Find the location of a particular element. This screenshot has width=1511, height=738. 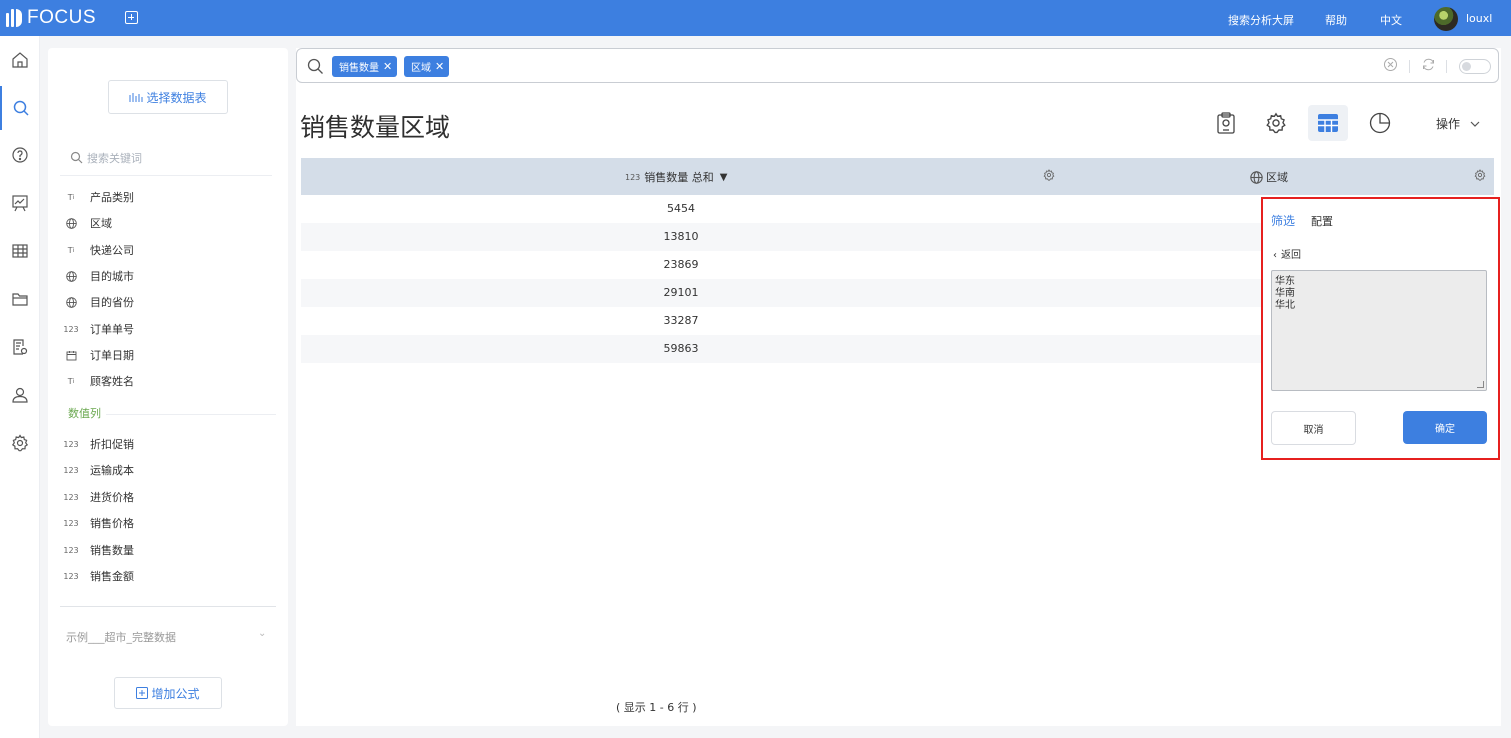

table-cell: 13810 is located at coordinates (681, 236).